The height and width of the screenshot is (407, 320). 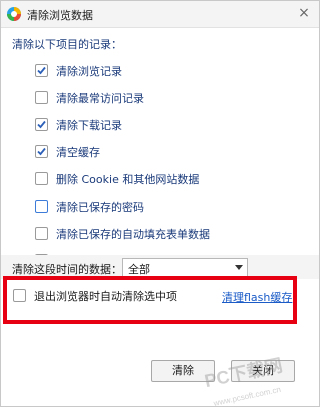 I want to click on time-range-select: 全部, so click(x=185, y=267).